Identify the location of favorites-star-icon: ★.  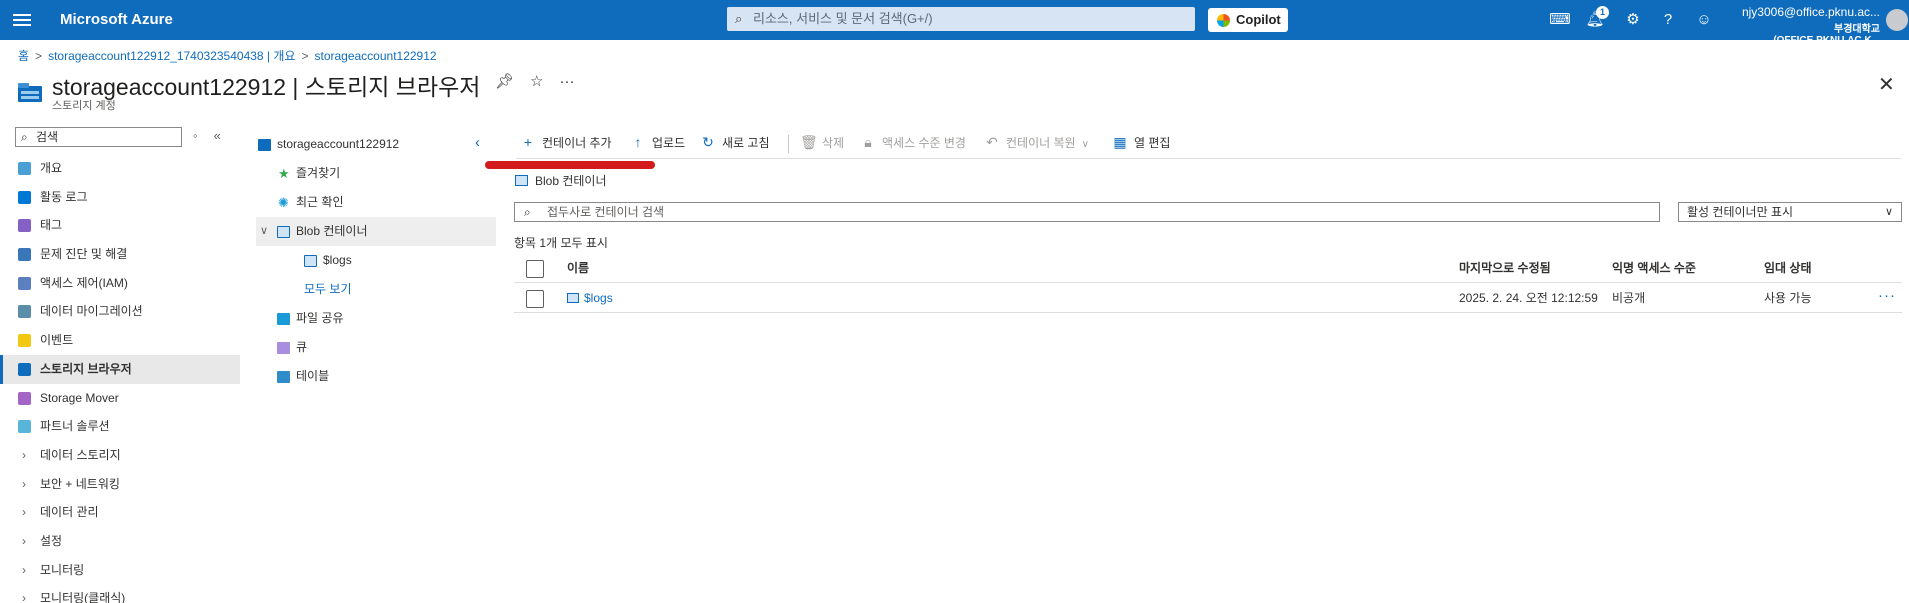
(284, 173).